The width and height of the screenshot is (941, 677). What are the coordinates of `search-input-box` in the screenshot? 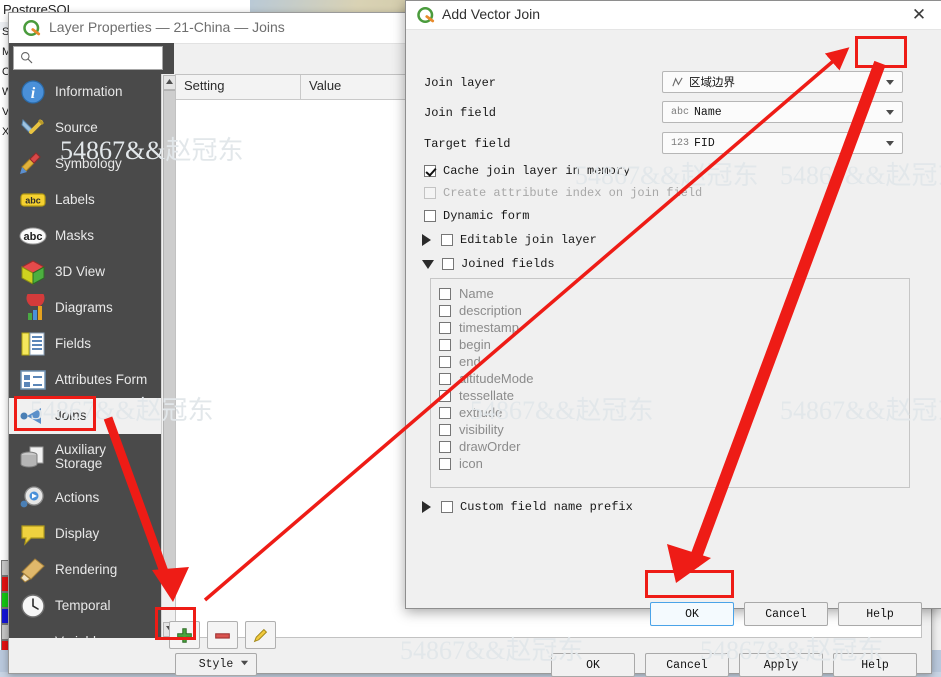 It's located at (88, 58).